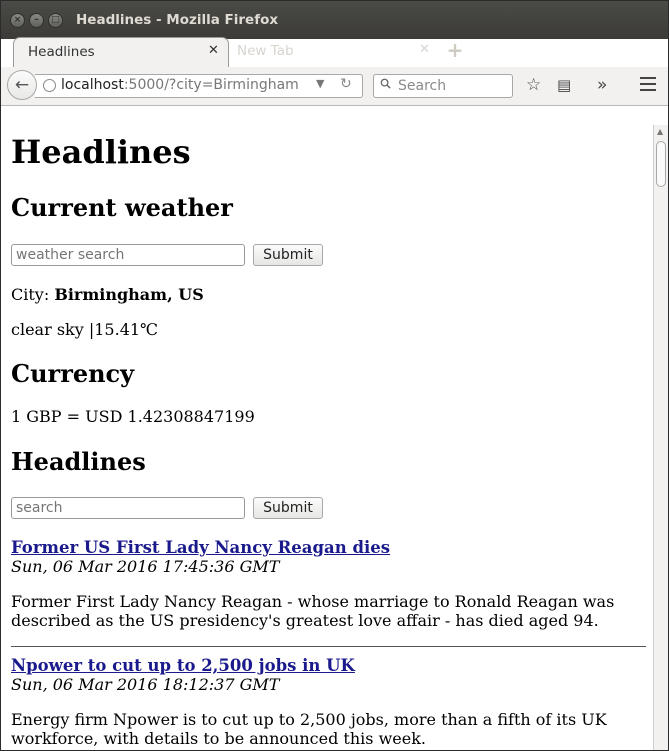 This screenshot has width=669, height=751. I want to click on menu-icon, so click(648, 86).